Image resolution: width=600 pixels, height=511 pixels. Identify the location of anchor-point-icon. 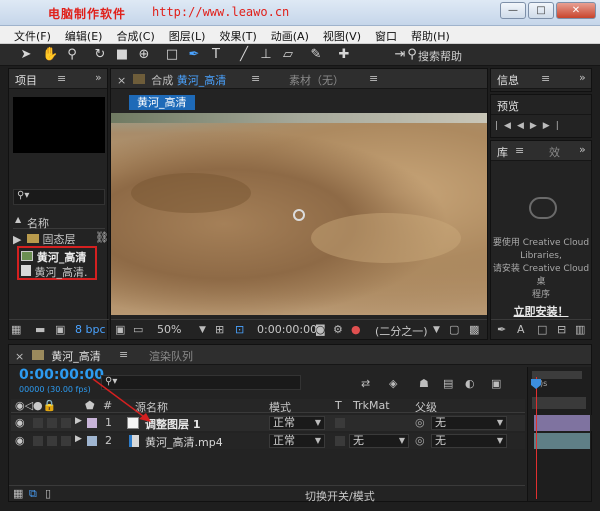
(299, 215).